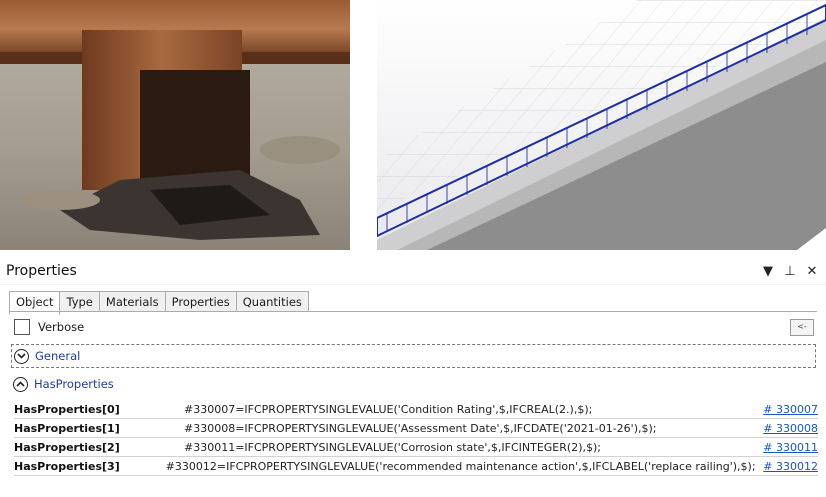 The height and width of the screenshot is (497, 826). Describe the element at coordinates (20, 384) in the screenshot. I see `collapse-chevron-icon` at that location.